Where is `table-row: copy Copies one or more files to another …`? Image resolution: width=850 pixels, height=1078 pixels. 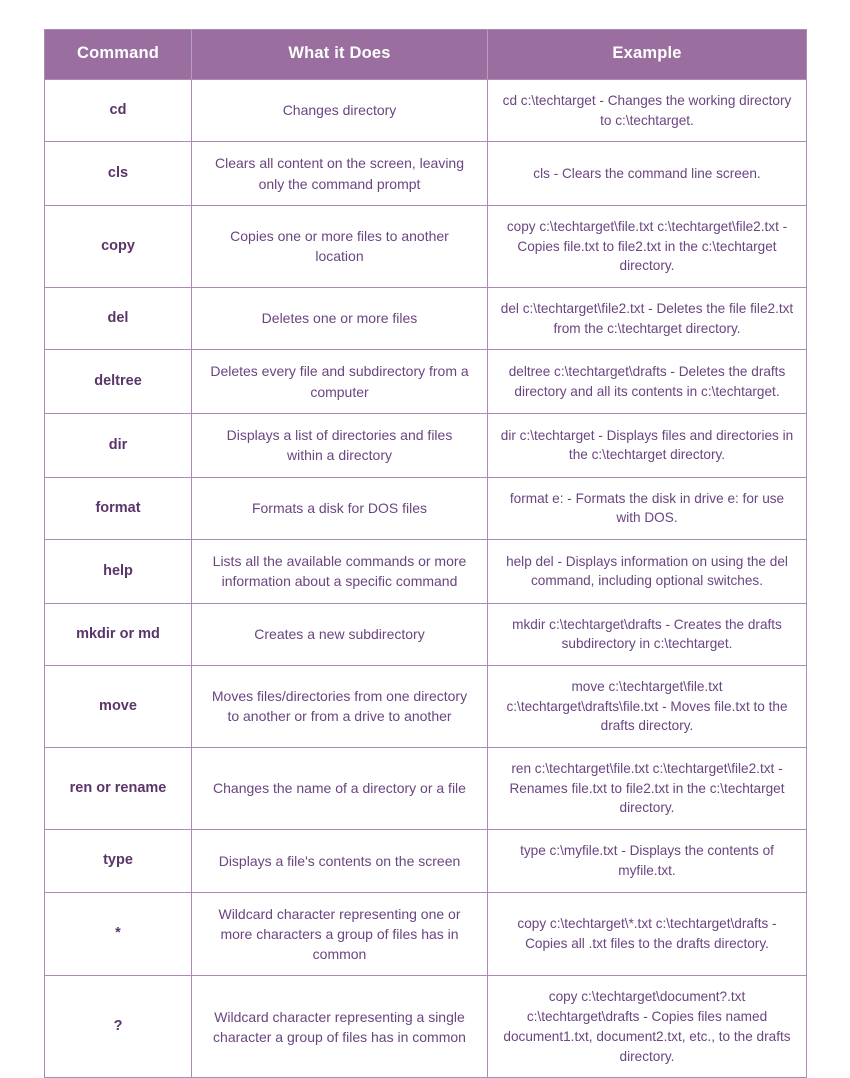 table-row: copy Copies one or more files to another … is located at coordinates (425, 246).